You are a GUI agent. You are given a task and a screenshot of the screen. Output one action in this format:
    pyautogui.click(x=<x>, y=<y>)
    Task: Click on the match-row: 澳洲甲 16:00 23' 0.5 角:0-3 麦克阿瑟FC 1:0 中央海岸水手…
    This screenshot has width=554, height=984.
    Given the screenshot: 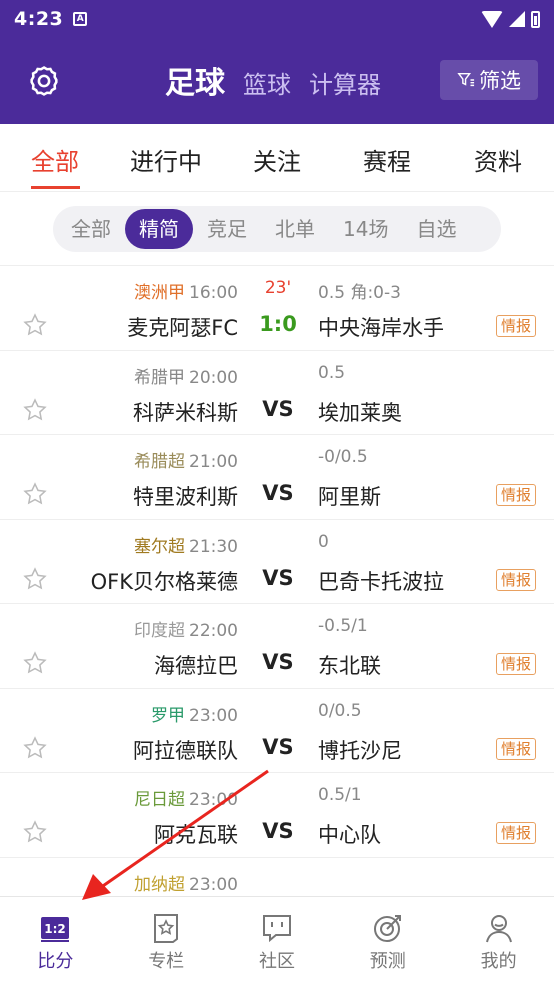 What is the action you would take?
    pyautogui.click(x=277, y=308)
    